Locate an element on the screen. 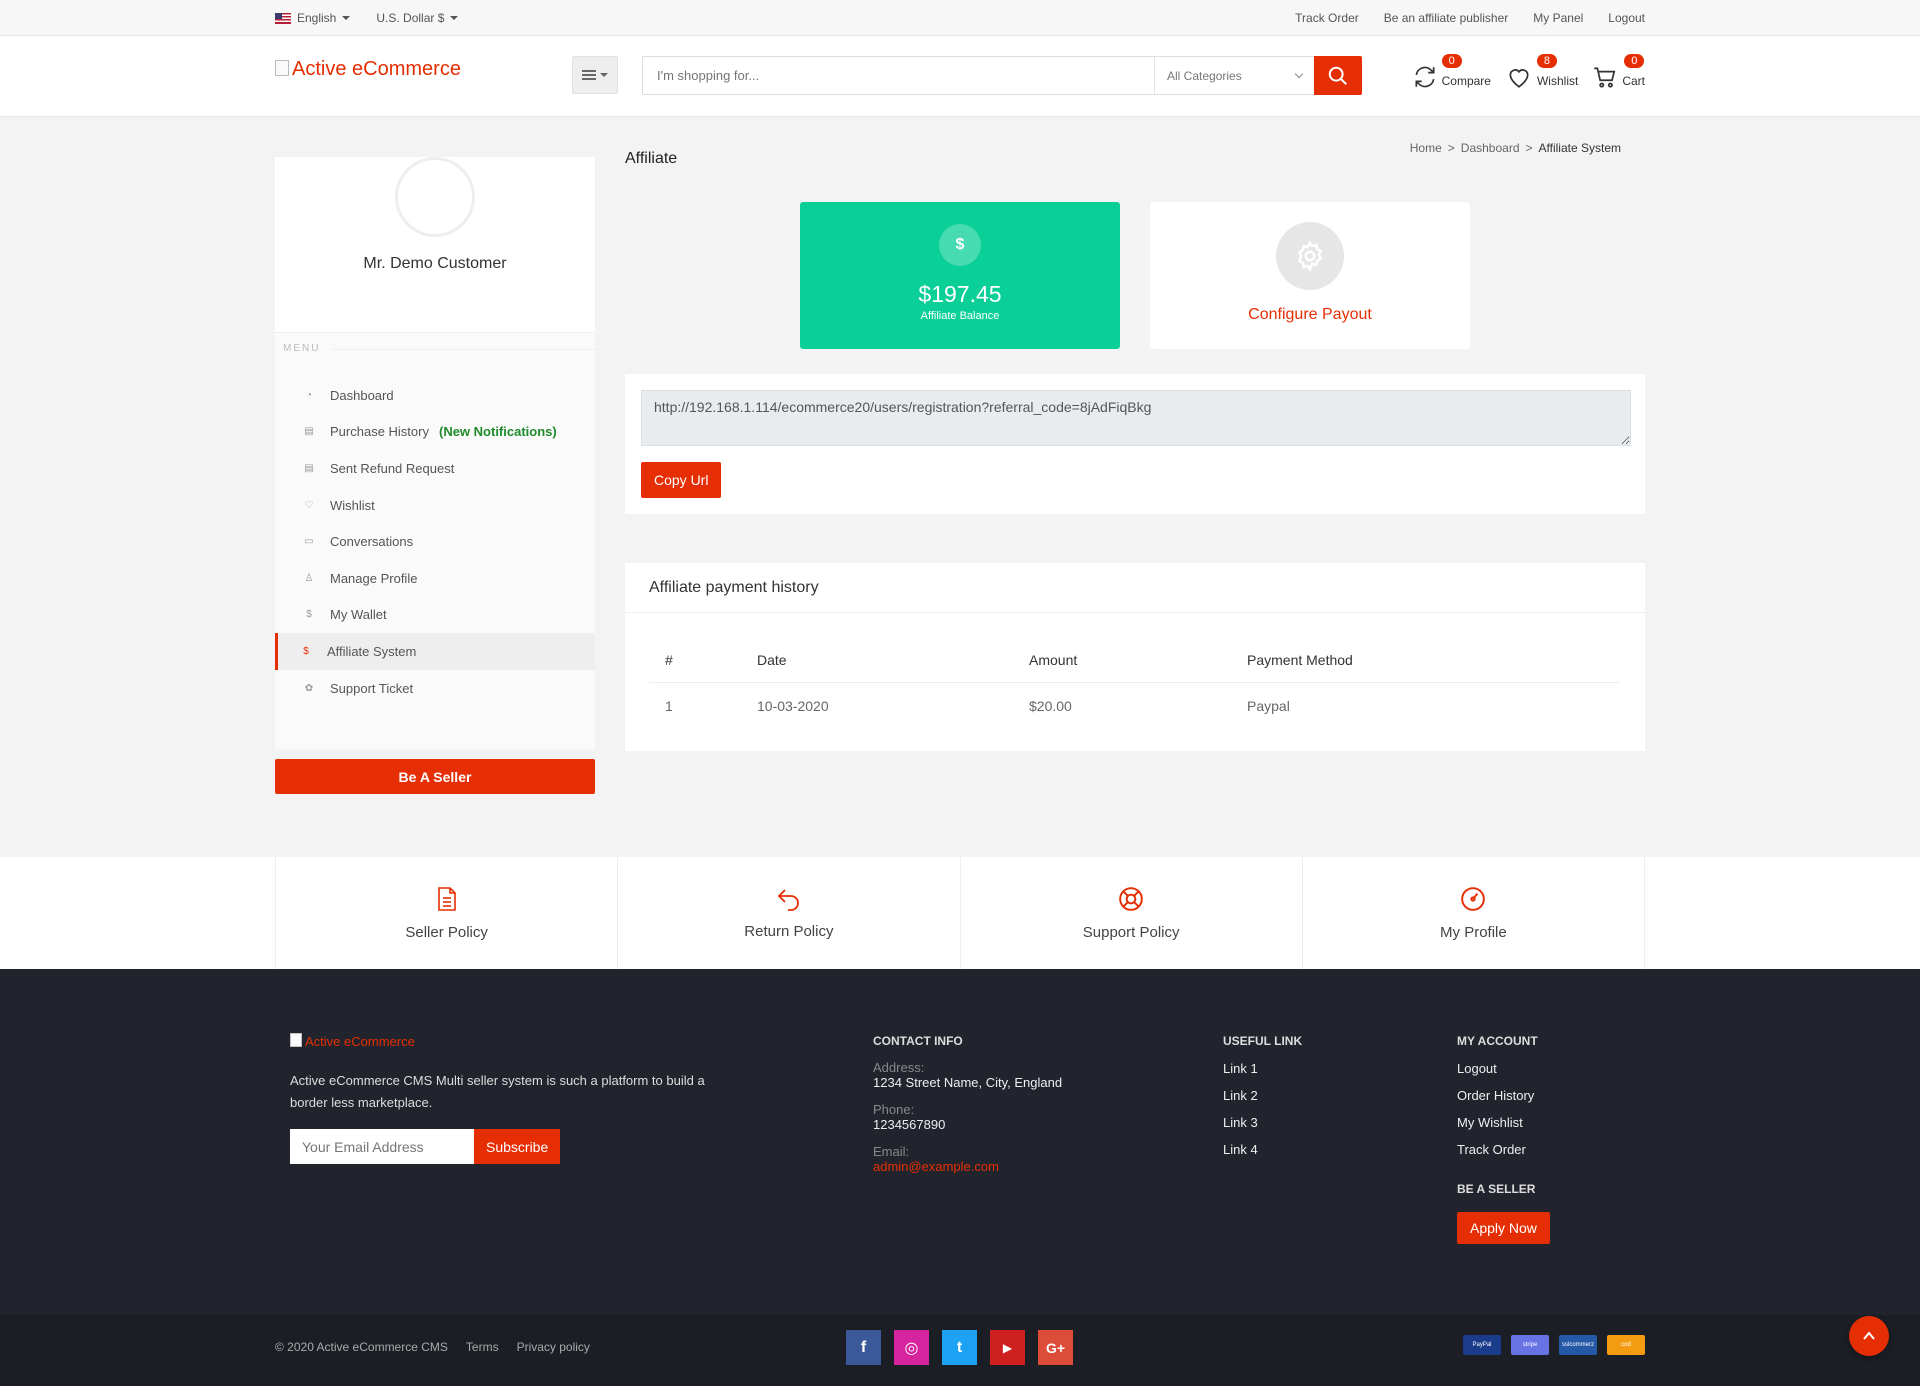 The height and width of the screenshot is (1386, 1920). chevron-up-icon is located at coordinates (1869, 1335).